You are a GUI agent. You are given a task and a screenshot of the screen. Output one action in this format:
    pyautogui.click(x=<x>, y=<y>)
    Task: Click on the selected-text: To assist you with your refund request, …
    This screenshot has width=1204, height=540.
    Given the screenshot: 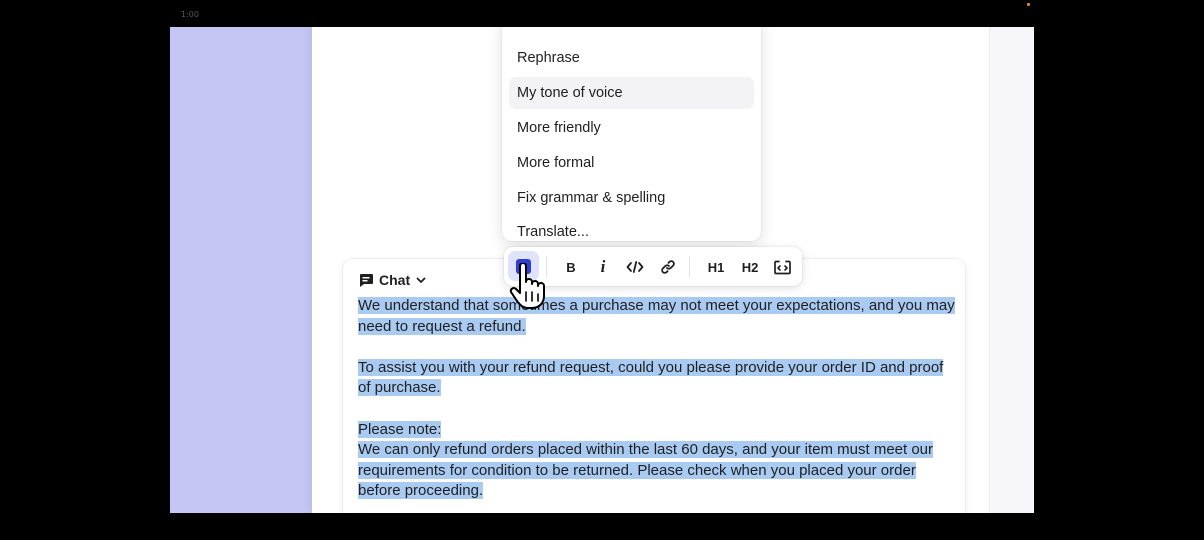 What is the action you would take?
    pyautogui.click(x=651, y=377)
    